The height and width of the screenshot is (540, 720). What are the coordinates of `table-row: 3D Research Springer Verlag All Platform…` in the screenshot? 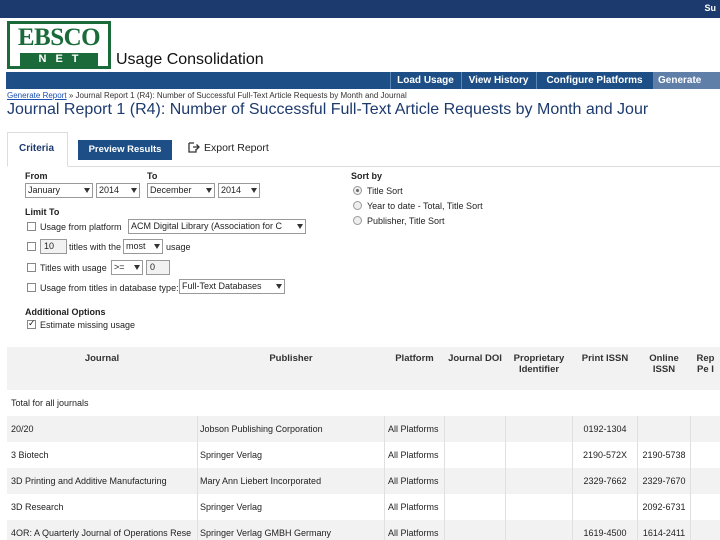 It's located at (363, 507).